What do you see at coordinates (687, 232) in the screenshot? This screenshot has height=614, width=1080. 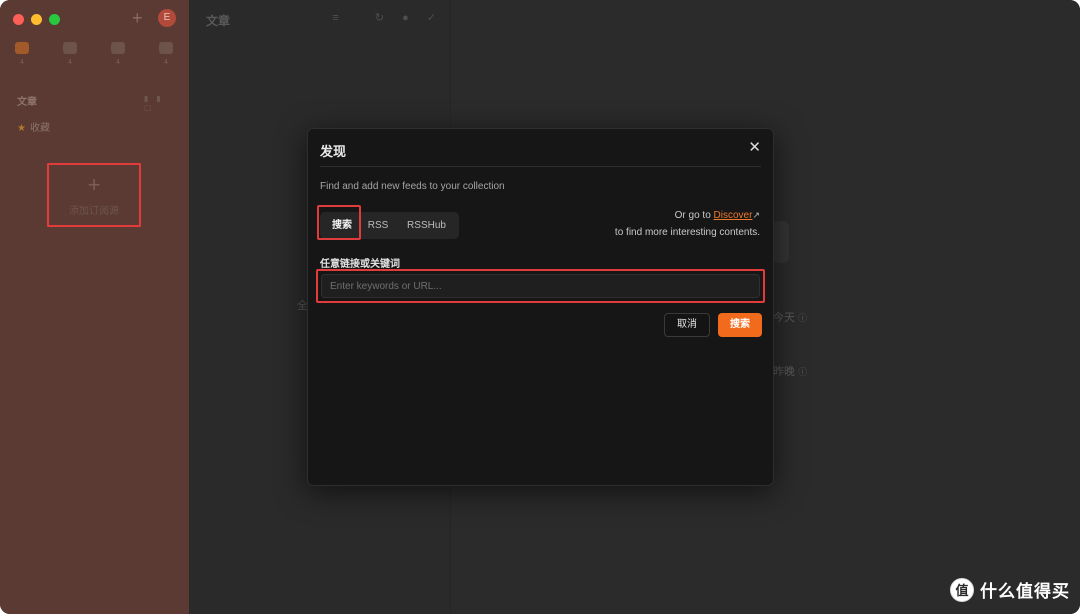 I see `goto-suffix: to find more interesting contents.` at bounding box center [687, 232].